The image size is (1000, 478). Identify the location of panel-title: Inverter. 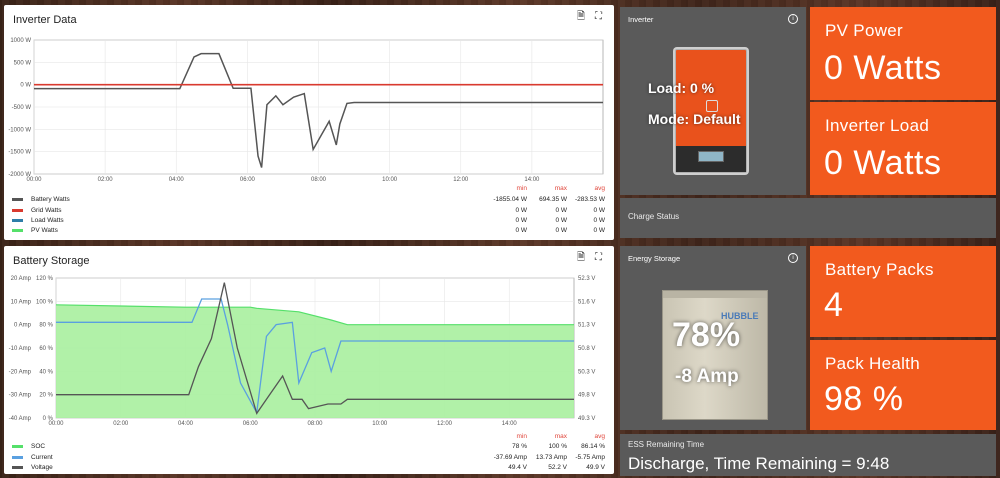
(641, 19).